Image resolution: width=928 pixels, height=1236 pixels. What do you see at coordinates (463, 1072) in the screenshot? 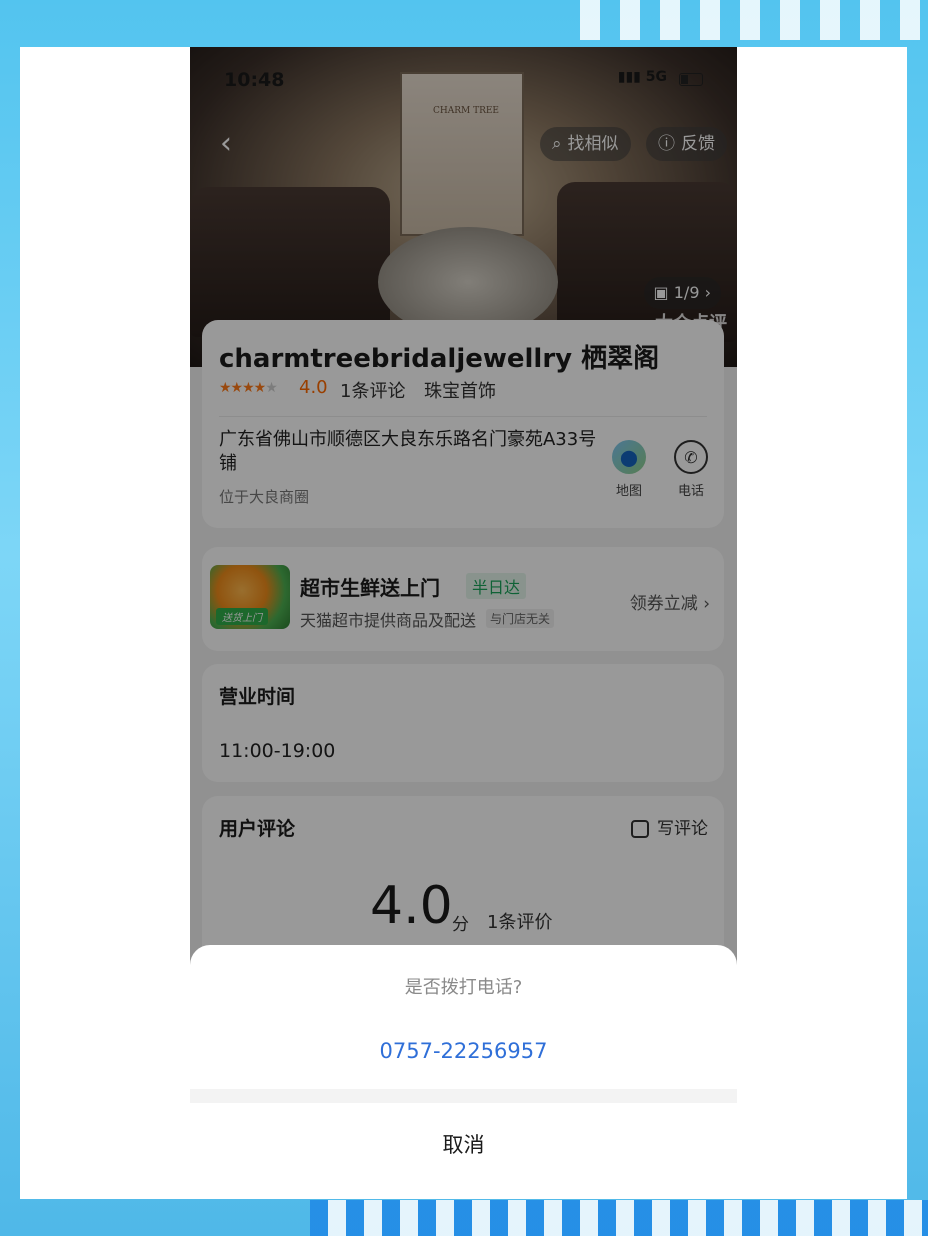
I see `call-action-sheet: 是否拨打电话? 0757-22256957 取消` at bounding box center [463, 1072].